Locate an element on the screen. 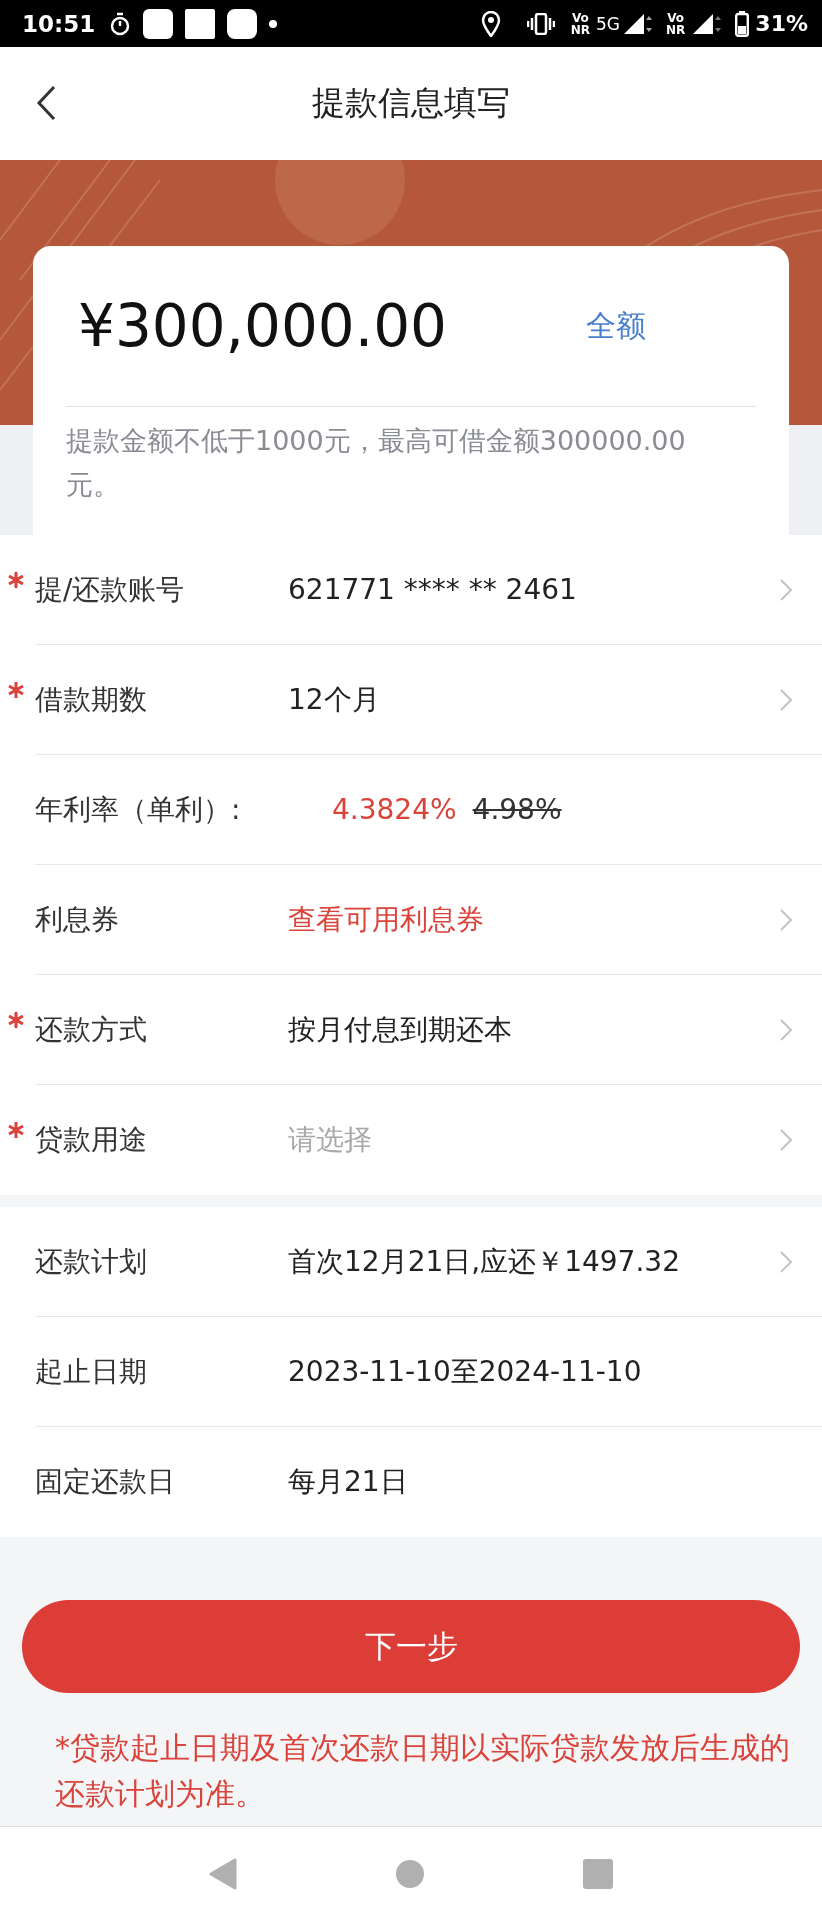 Image resolution: width=822 pixels, height=1920 pixels. original-rate: 4.98% is located at coordinates (517, 809).